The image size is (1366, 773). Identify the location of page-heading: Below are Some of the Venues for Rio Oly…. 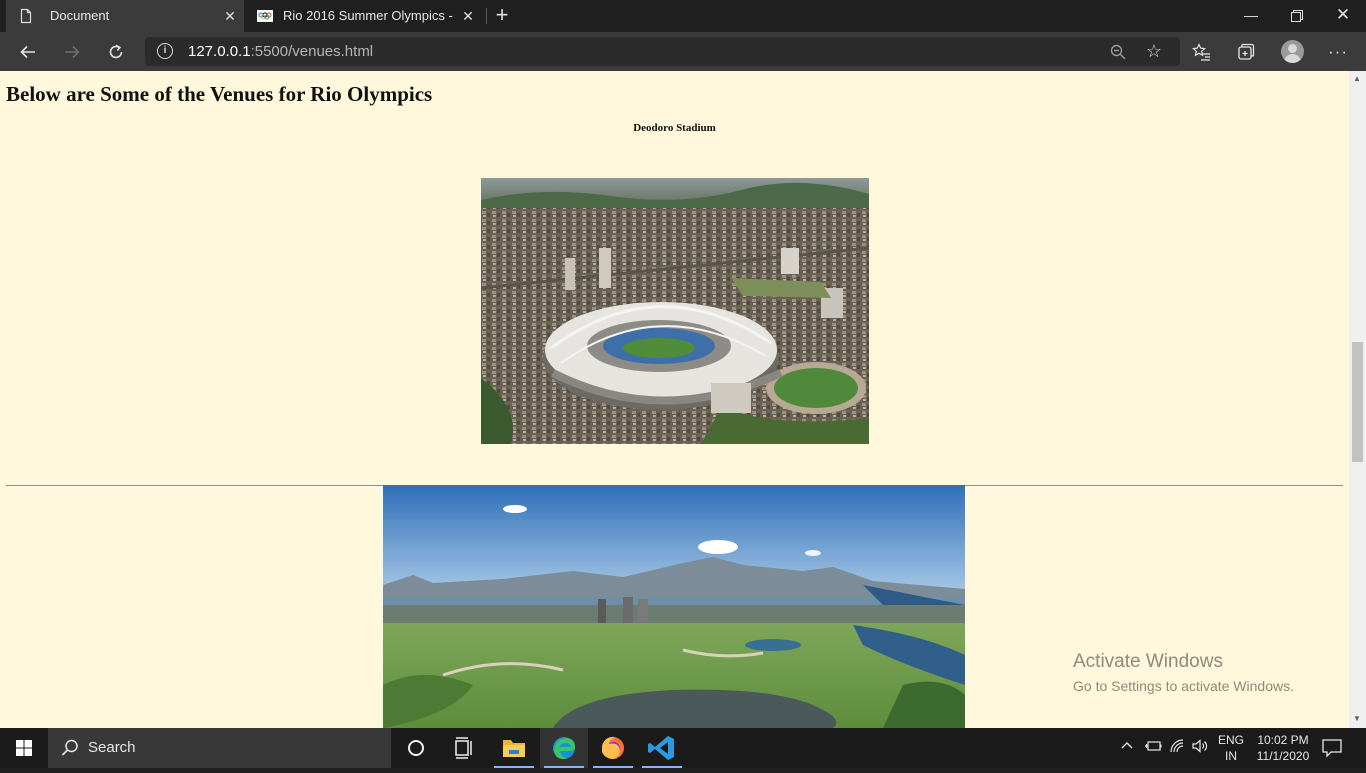
(219, 94).